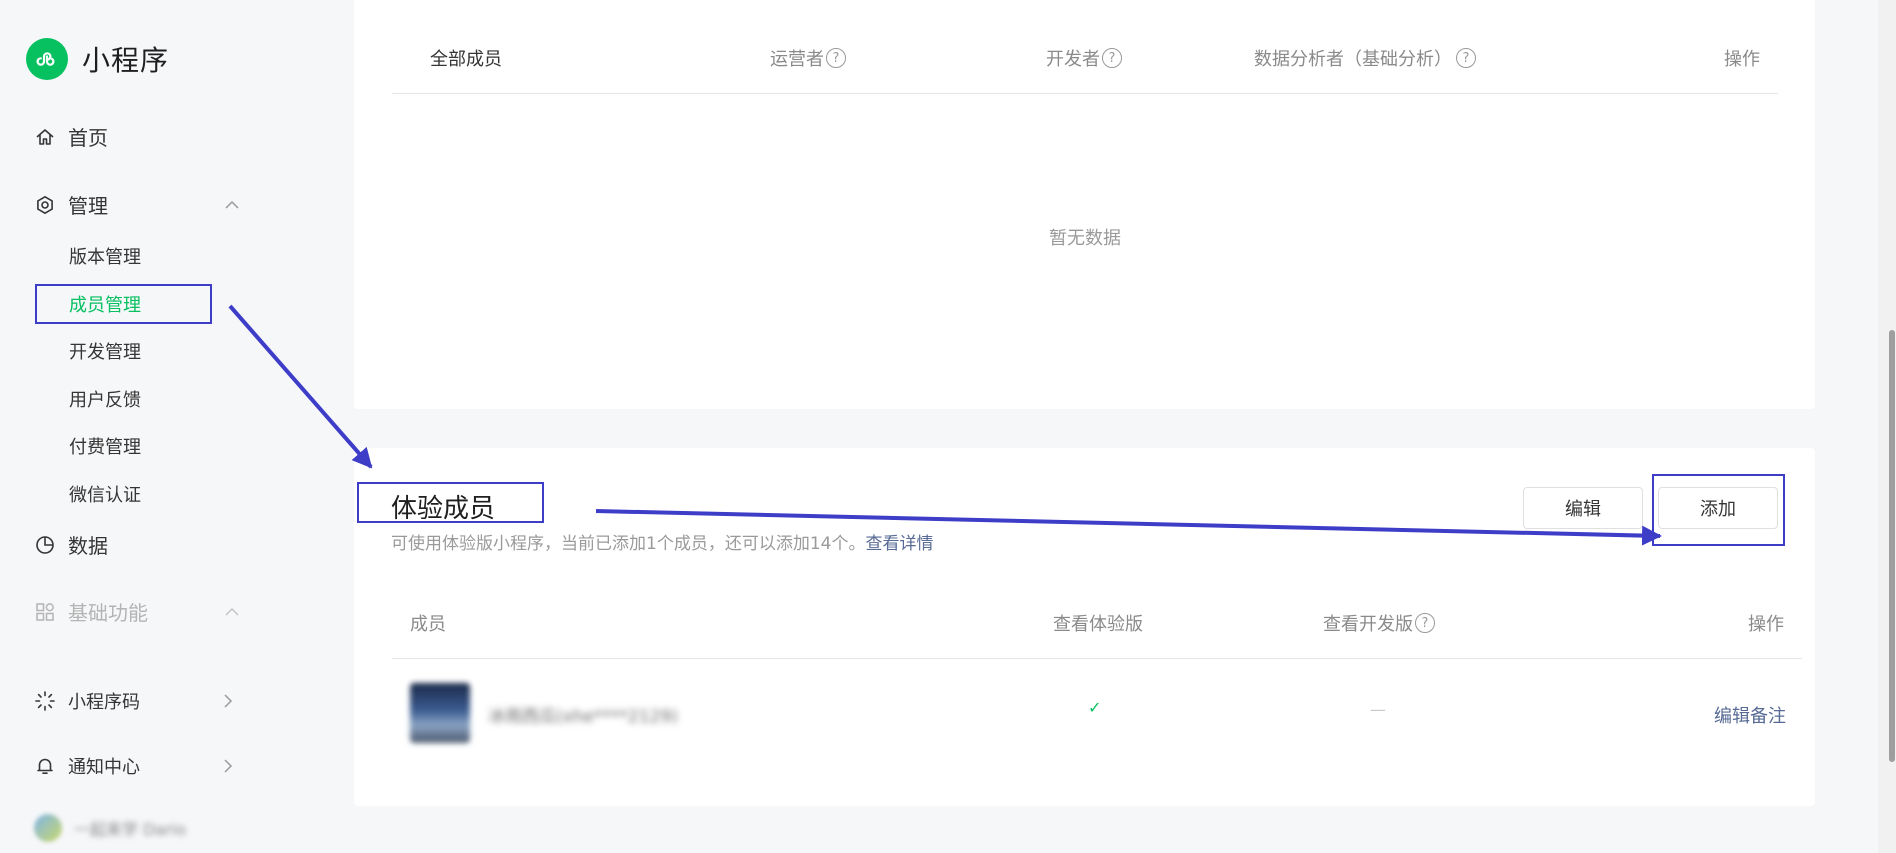  Describe the element at coordinates (45, 205) in the screenshot. I see `gear-icon` at that location.